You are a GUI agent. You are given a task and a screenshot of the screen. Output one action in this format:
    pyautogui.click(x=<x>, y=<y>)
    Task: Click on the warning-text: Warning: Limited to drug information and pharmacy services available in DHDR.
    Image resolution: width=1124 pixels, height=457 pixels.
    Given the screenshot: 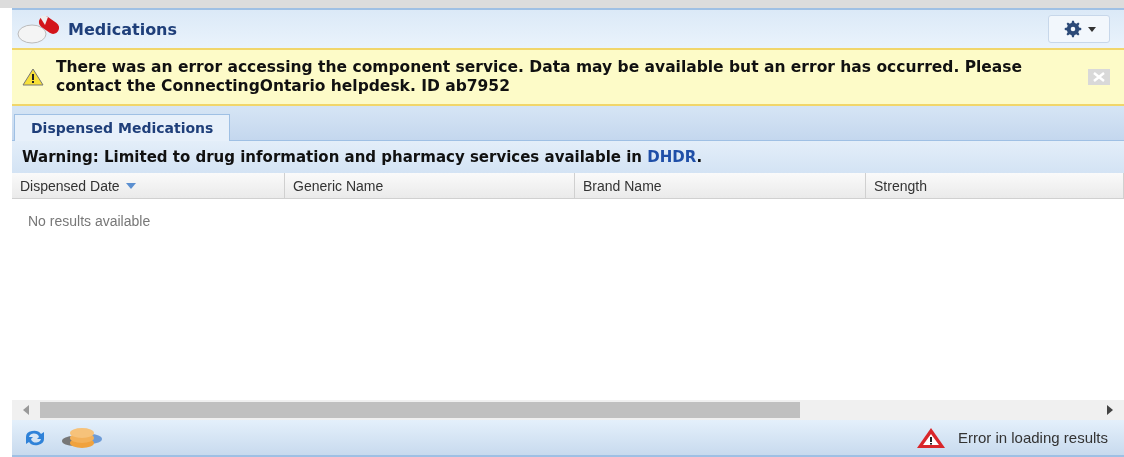 What is the action you would take?
    pyautogui.click(x=362, y=157)
    